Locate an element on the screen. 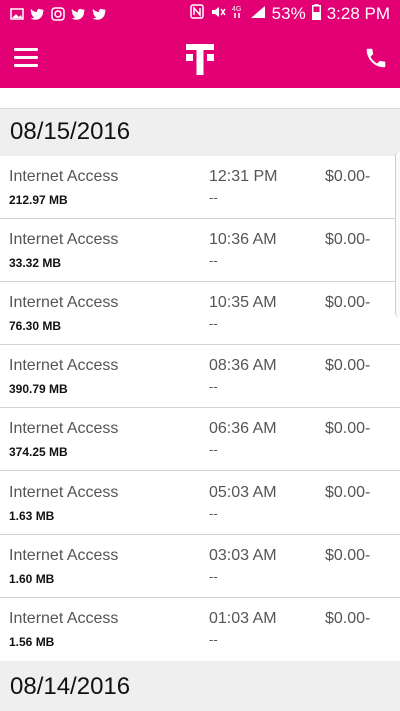 This screenshot has height=711, width=400. usage-time: 10:35 AM is located at coordinates (243, 302).